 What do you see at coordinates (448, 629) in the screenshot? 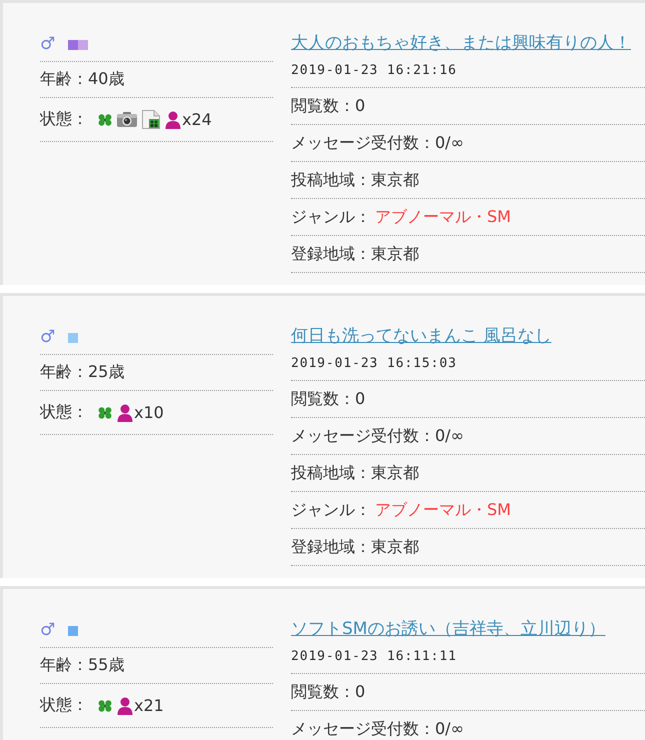
I see `post-title-link: ソフトSMのお誘い（吉祥寺、立川辺り）` at bounding box center [448, 629].